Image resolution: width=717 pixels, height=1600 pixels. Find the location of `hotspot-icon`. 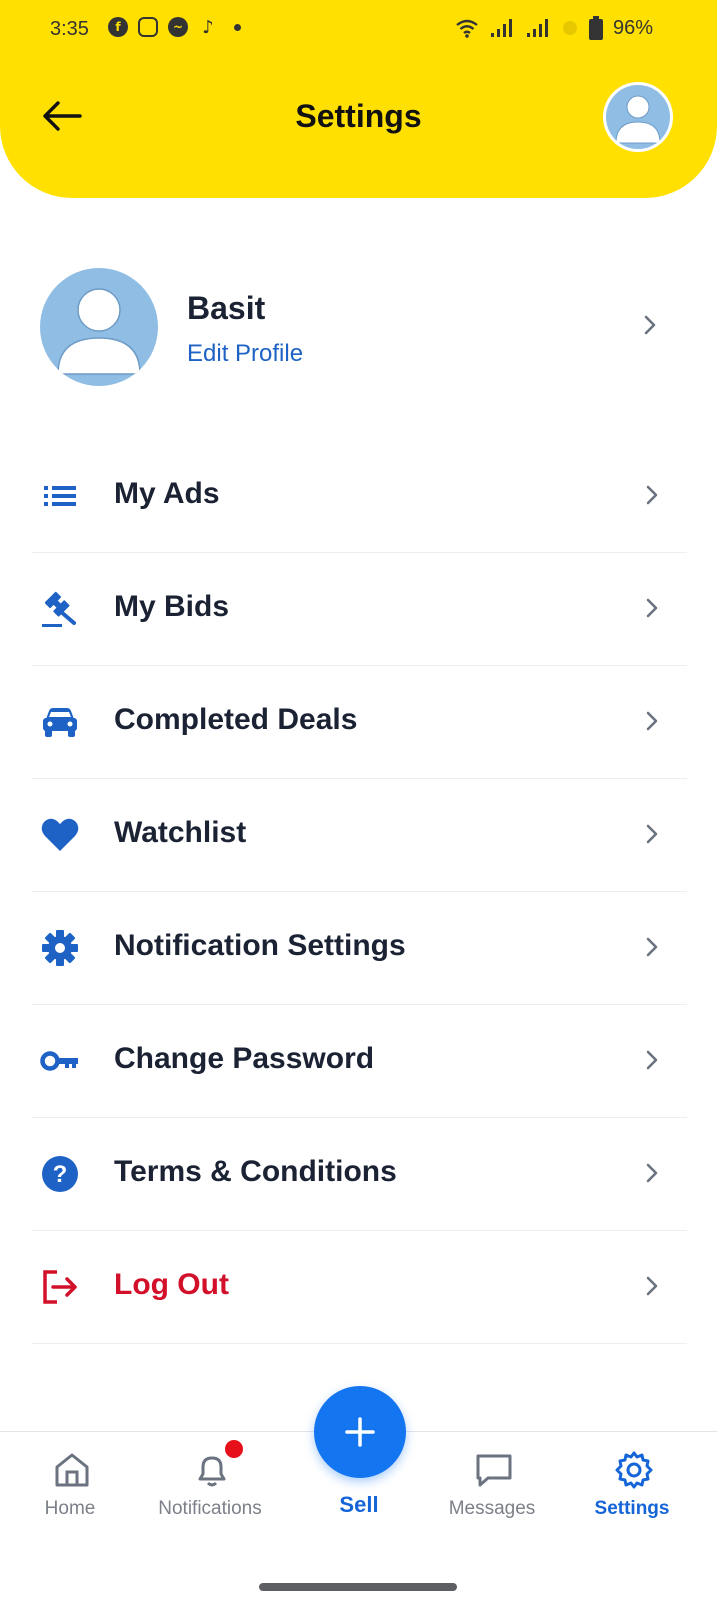

hotspot-icon is located at coordinates (569, 28).